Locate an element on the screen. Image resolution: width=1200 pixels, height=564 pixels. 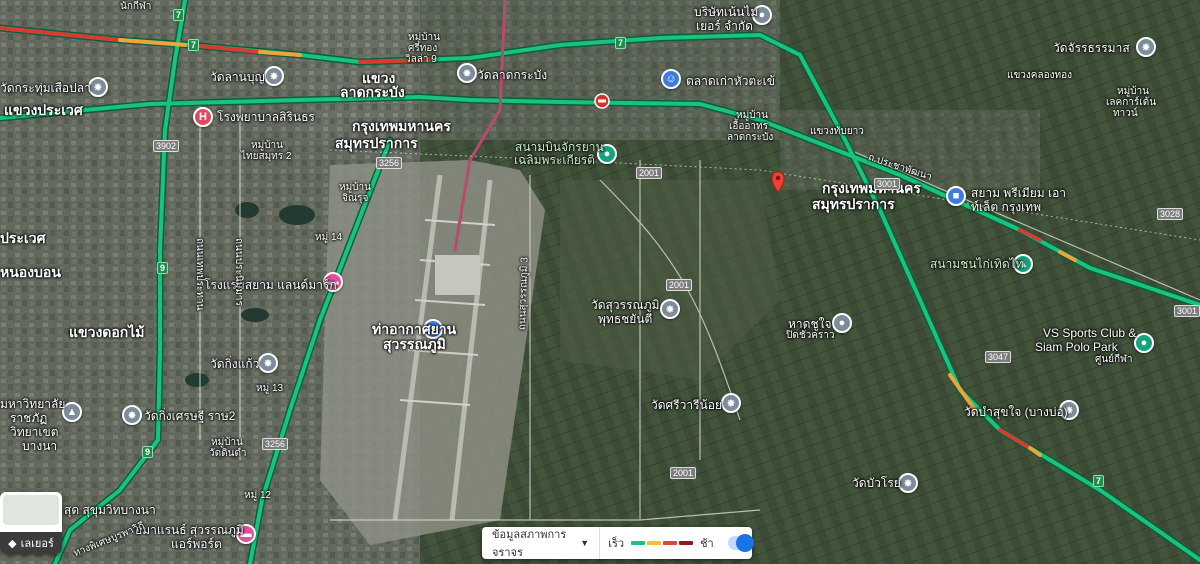
layers-button: ◆ เลเยอร์ is located at coordinates (31, 523).